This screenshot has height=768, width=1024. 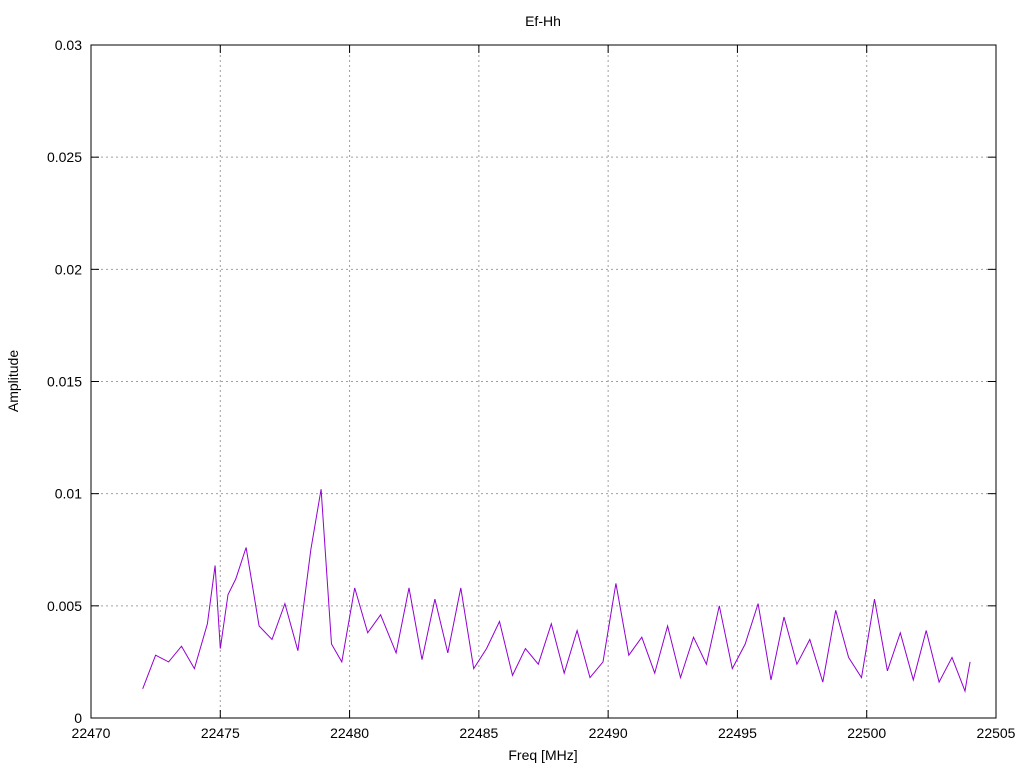 What do you see at coordinates (543, 21) in the screenshot?
I see `chart-title: Ef-Hh` at bounding box center [543, 21].